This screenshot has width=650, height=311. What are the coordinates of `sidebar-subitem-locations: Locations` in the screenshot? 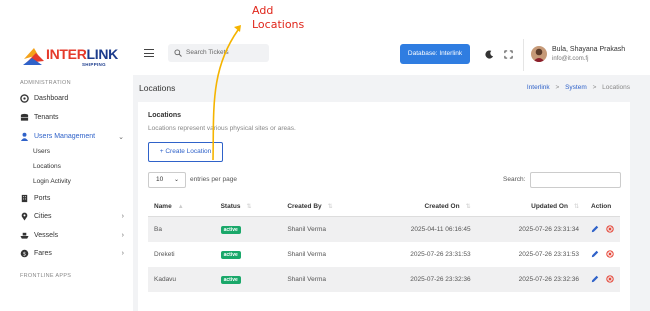 It's located at (47, 166).